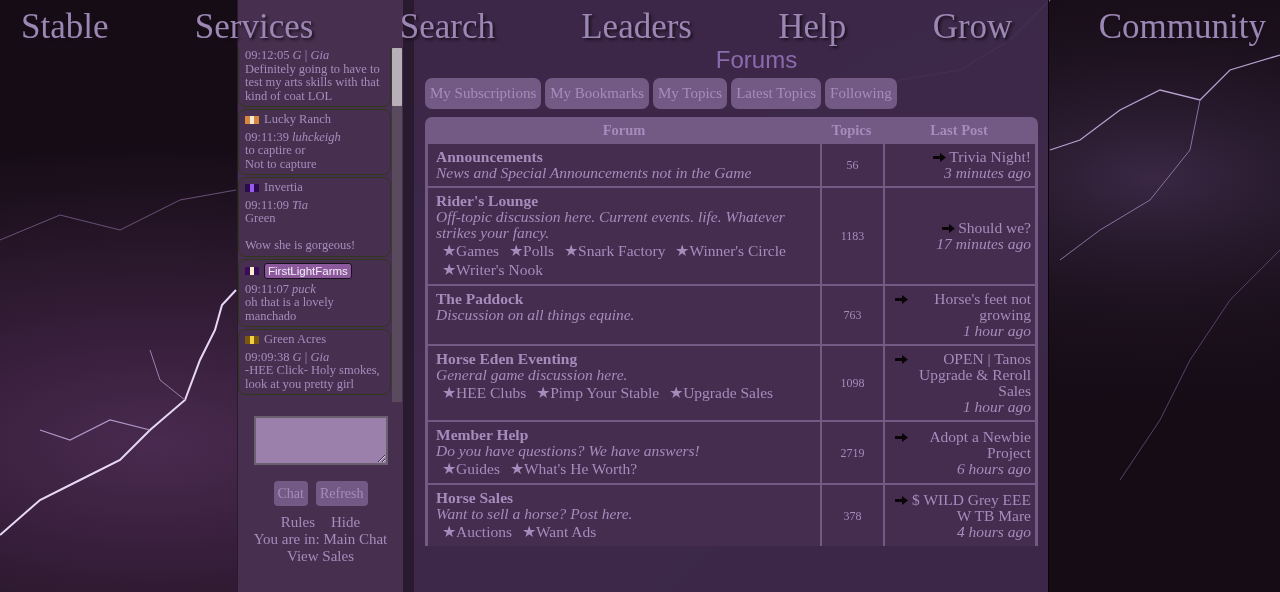 This screenshot has height=592, width=1280. What do you see at coordinates (536, 315) in the screenshot?
I see `forum-description: Discussion on all things equine.` at bounding box center [536, 315].